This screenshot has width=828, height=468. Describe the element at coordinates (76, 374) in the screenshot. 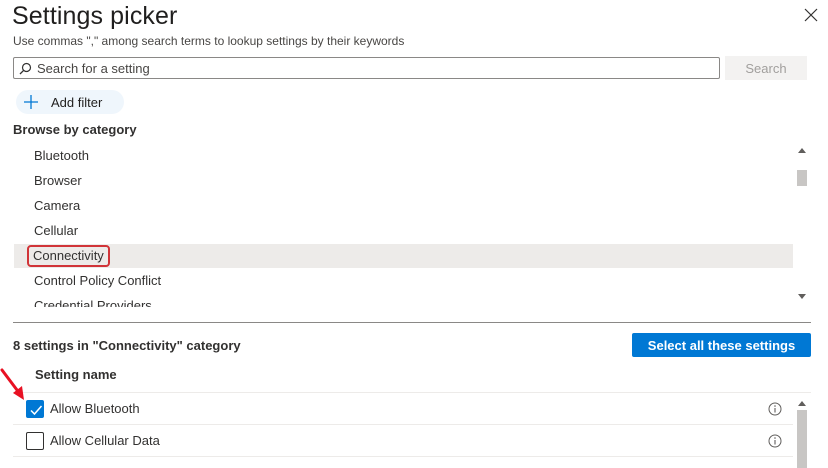

I see `column-header-setting-name: Setting name` at that location.